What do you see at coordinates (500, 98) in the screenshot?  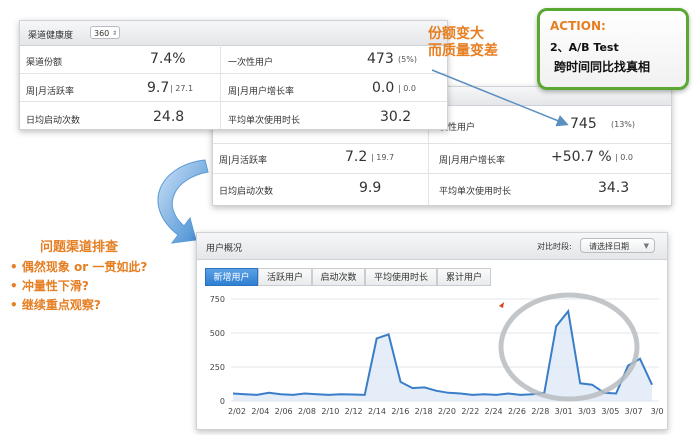 I see `pointer-arrow` at bounding box center [500, 98].